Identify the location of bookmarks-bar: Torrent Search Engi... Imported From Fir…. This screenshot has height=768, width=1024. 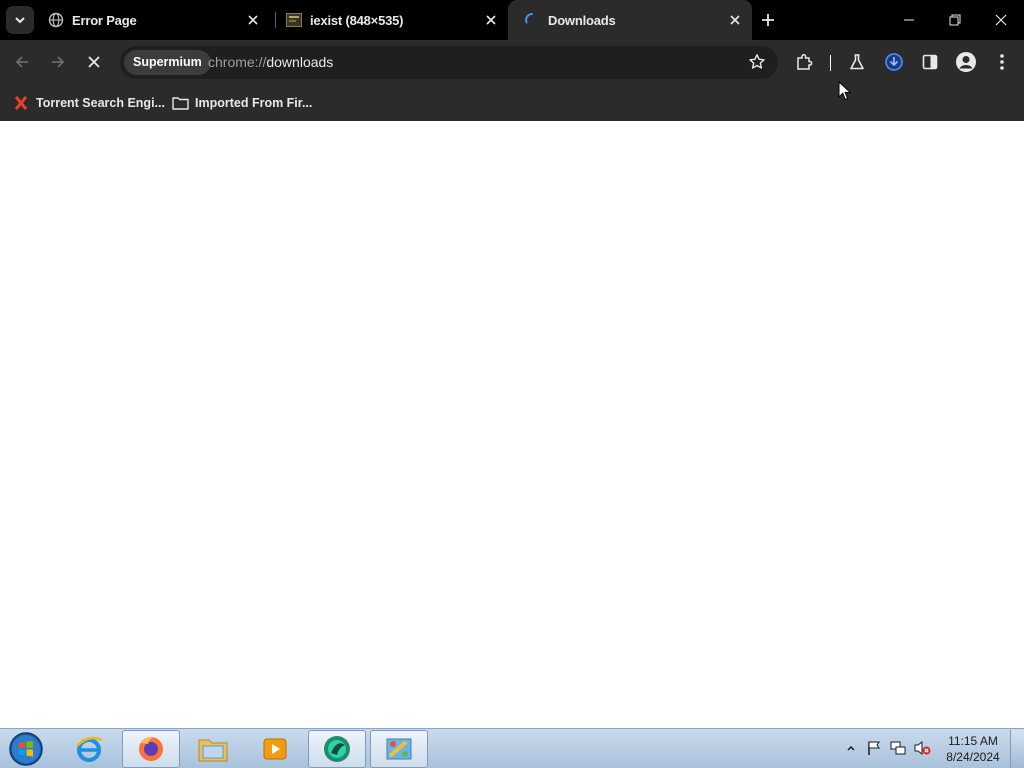
(512, 103).